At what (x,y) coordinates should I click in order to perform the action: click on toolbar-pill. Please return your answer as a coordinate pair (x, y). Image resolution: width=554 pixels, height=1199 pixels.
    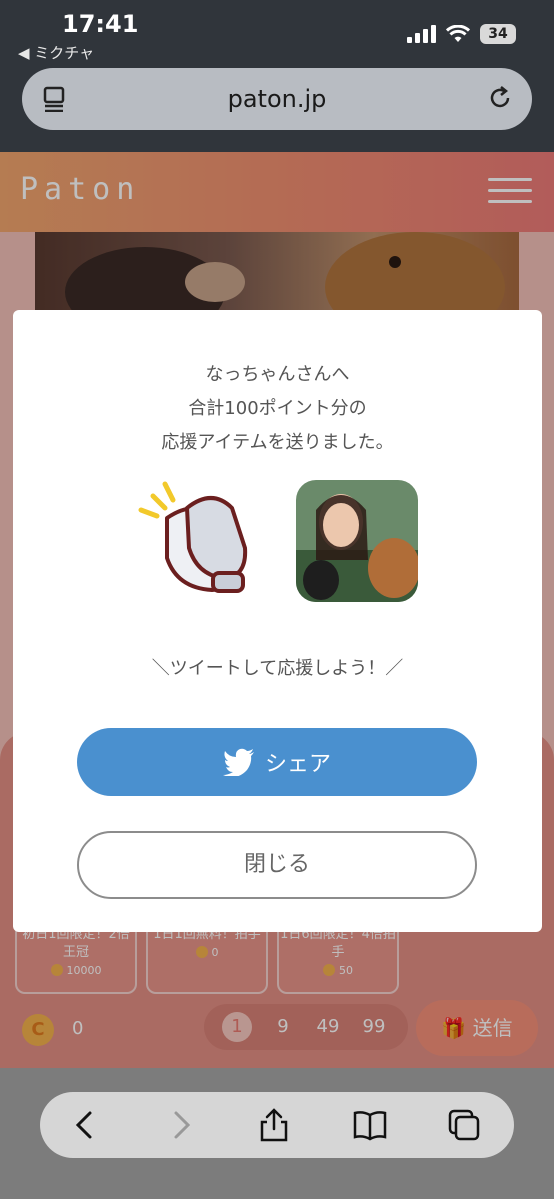
    Looking at the image, I should click on (277, 1125).